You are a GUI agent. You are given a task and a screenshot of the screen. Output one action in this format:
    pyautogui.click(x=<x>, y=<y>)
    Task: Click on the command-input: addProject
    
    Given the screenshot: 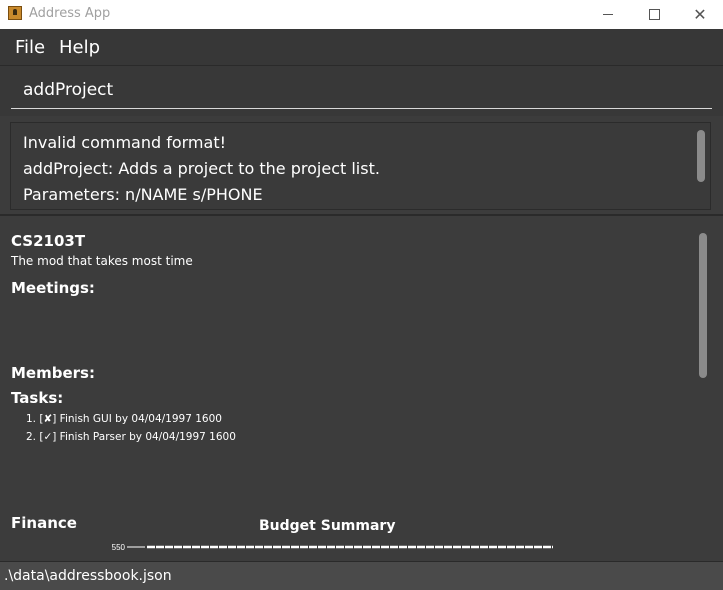 What is the action you would take?
    pyautogui.click(x=361, y=92)
    